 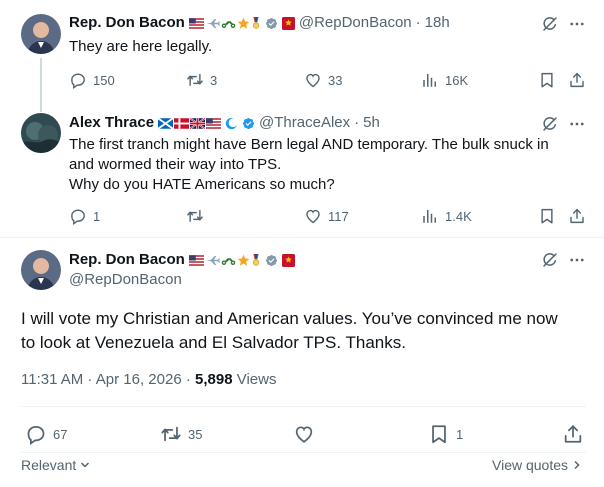 I want to click on views-count: 16K, so click(x=457, y=80).